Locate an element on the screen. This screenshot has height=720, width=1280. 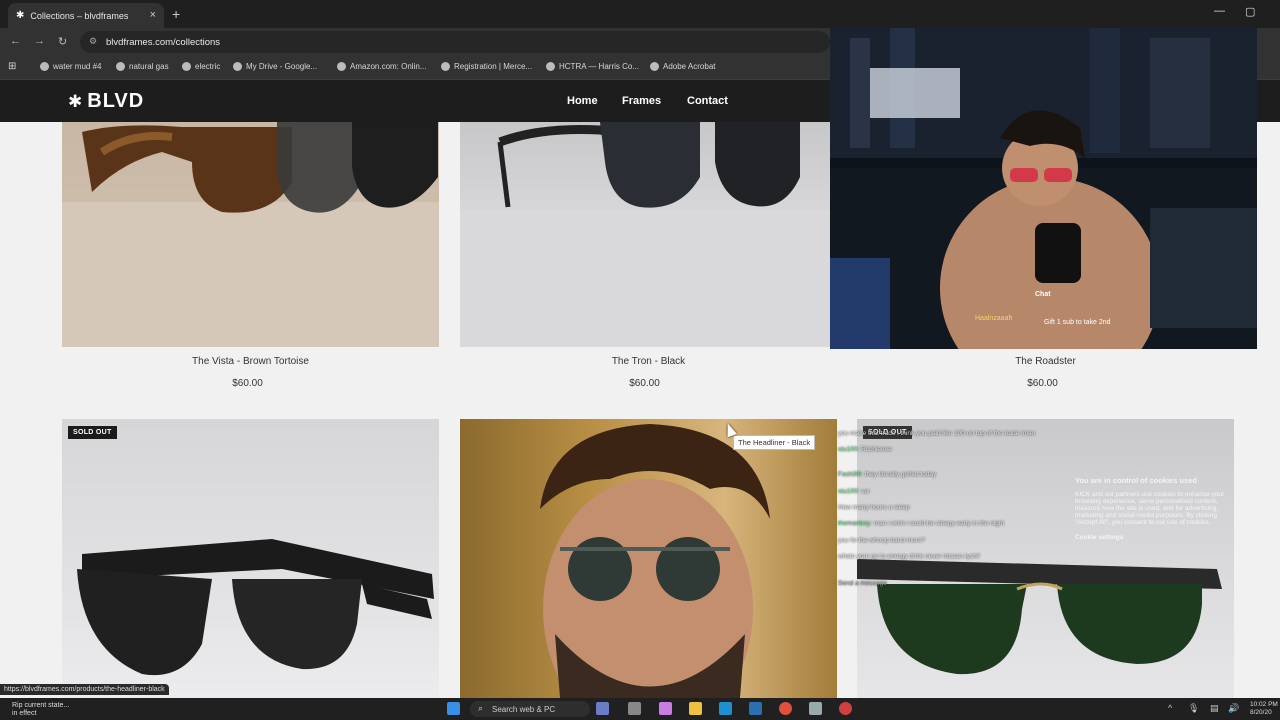
chat-message: stu100: sui is located at coordinates (854, 491).